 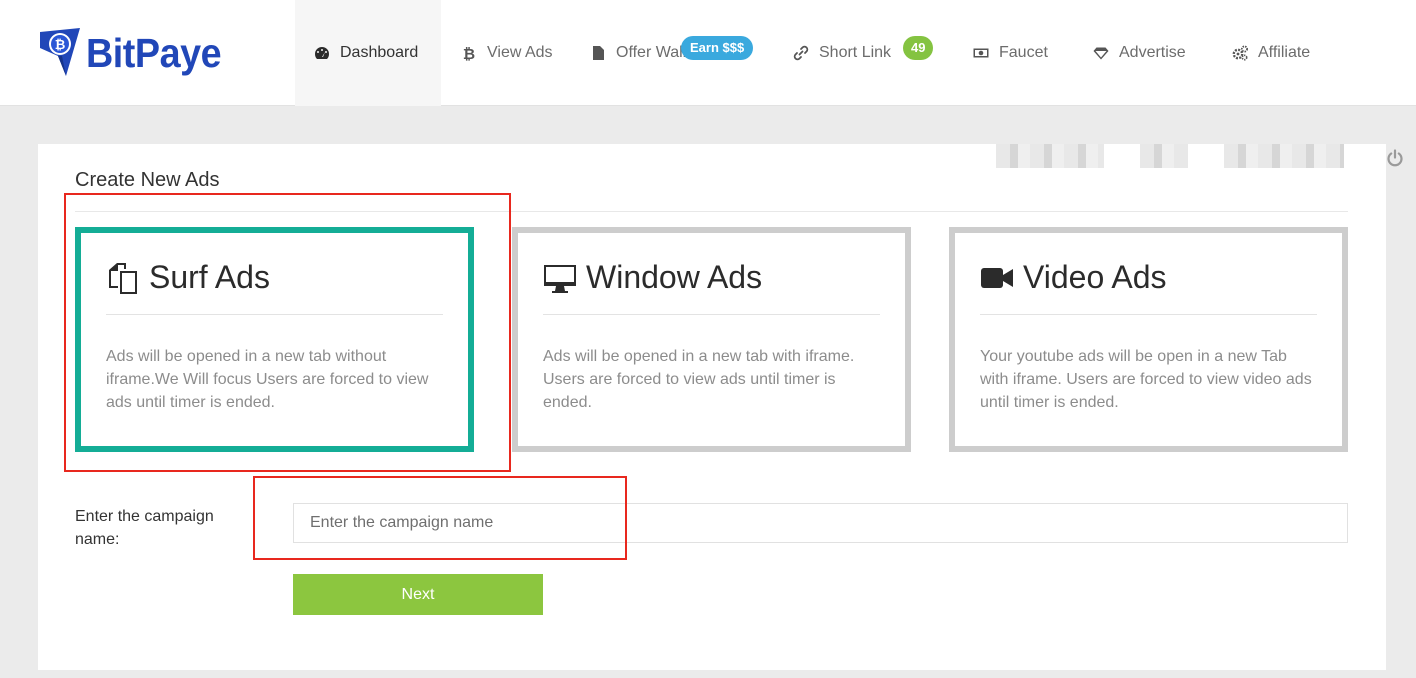 I want to click on next-button: Next, so click(x=418, y=594).